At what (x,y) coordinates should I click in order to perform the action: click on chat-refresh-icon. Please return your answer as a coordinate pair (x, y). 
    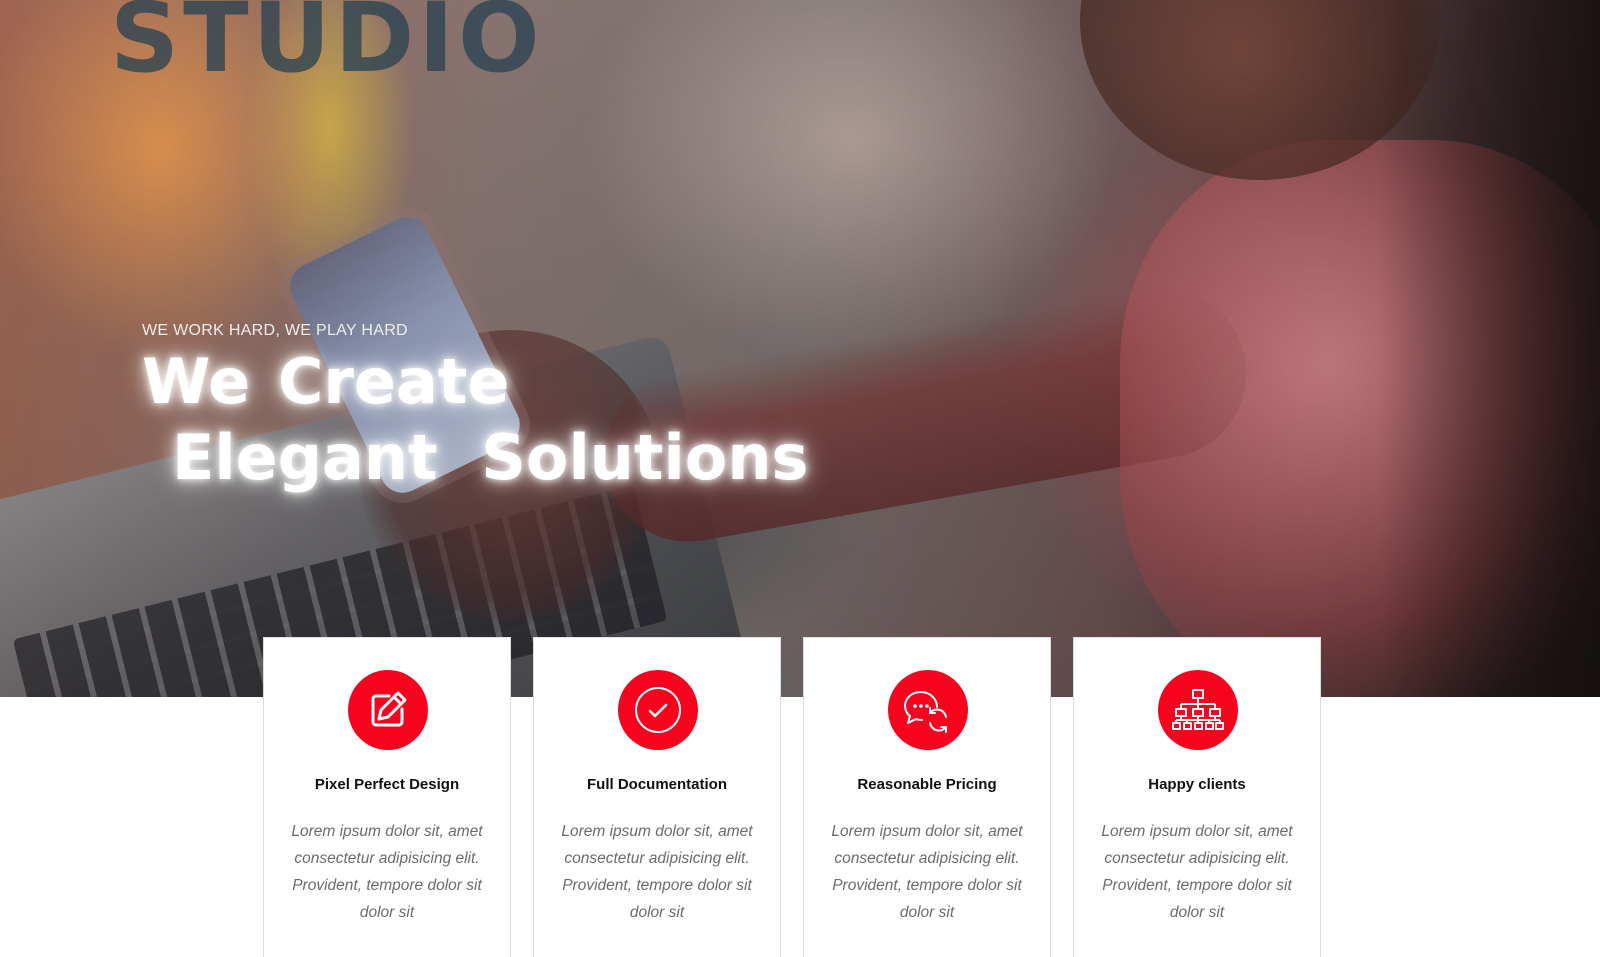
    Looking at the image, I should click on (928, 710).